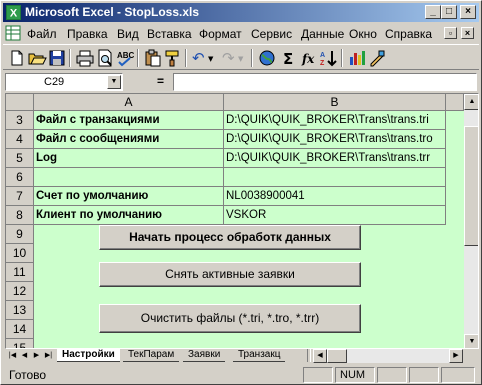  What do you see at coordinates (471, 341) in the screenshot?
I see `scroll-down-icon: ▼` at bounding box center [471, 341].